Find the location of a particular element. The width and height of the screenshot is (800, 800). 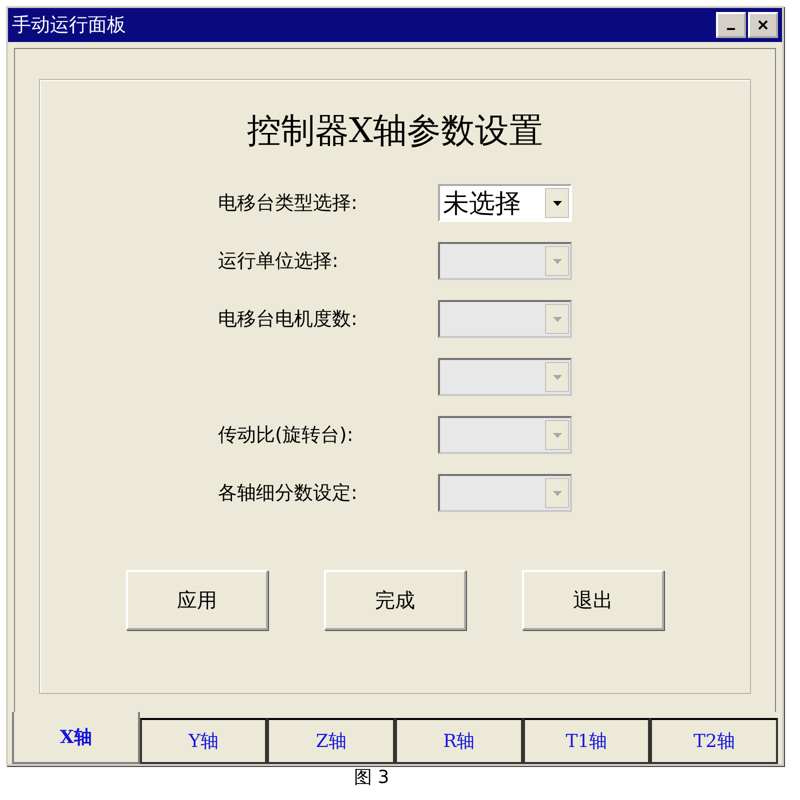

tab: T1轴 is located at coordinates (586, 741).